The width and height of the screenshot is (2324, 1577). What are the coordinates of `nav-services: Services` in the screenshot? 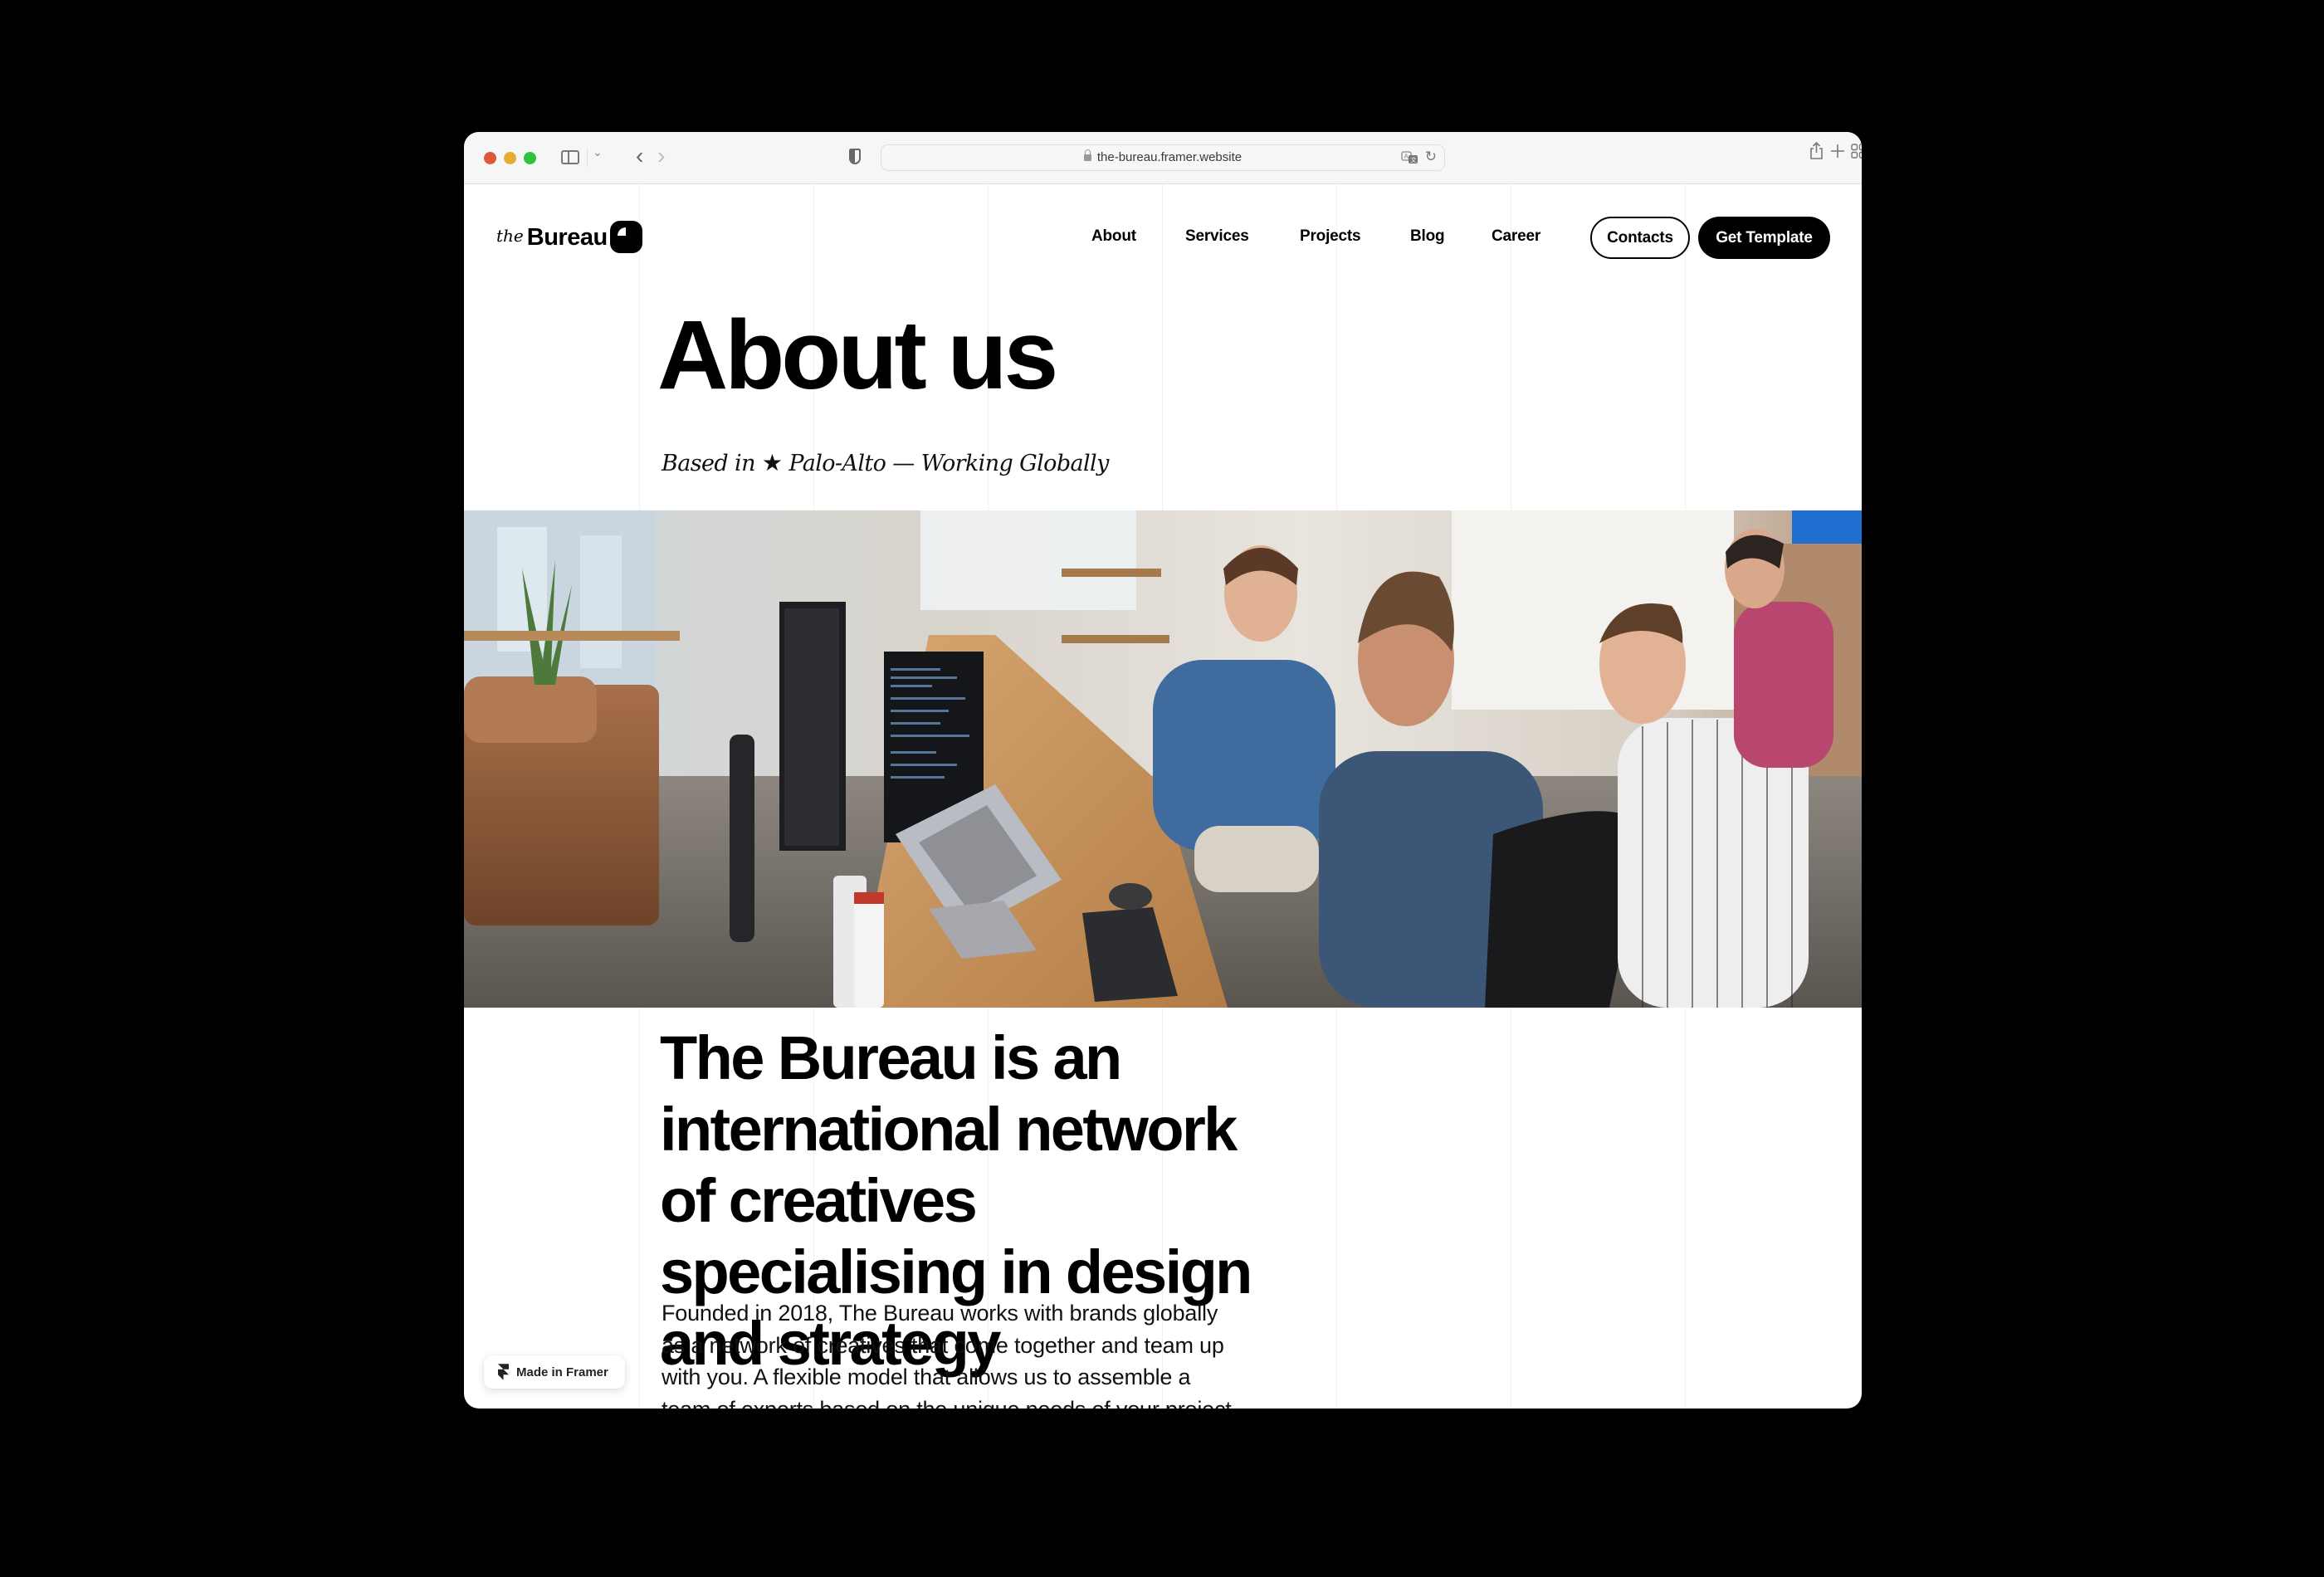 It's located at (1217, 236).